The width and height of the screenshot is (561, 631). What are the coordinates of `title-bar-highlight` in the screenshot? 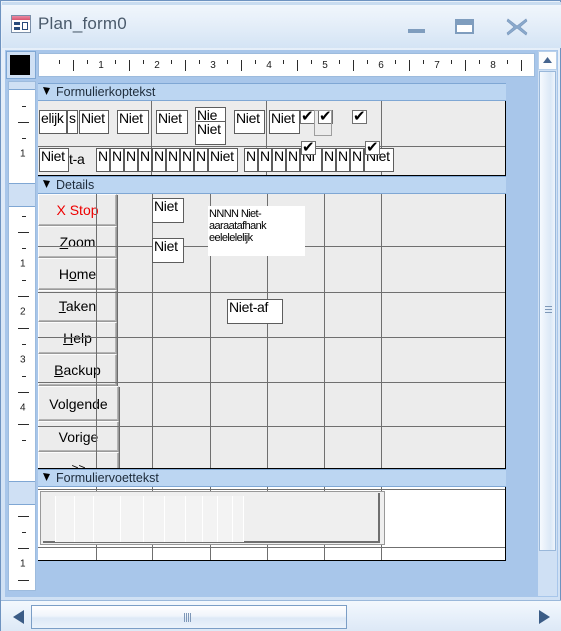 It's located at (281, 3).